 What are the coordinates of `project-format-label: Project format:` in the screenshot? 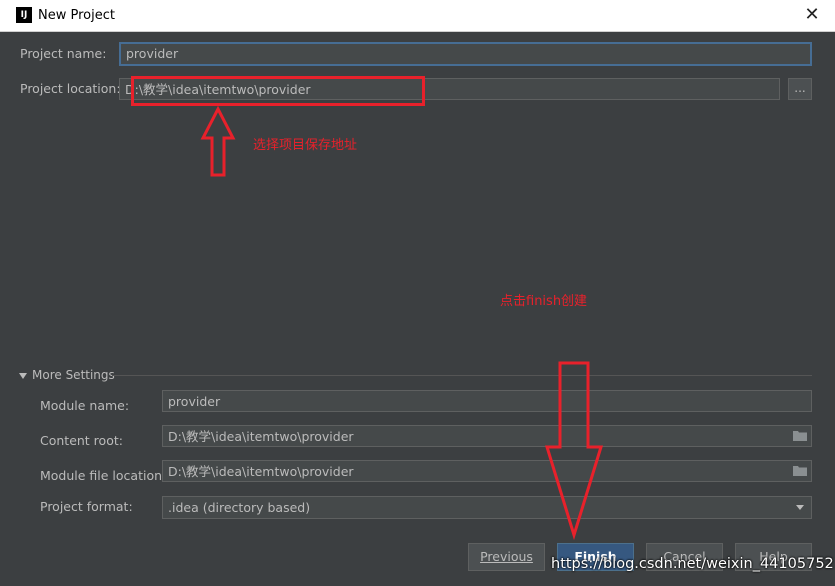 It's located at (86, 506).